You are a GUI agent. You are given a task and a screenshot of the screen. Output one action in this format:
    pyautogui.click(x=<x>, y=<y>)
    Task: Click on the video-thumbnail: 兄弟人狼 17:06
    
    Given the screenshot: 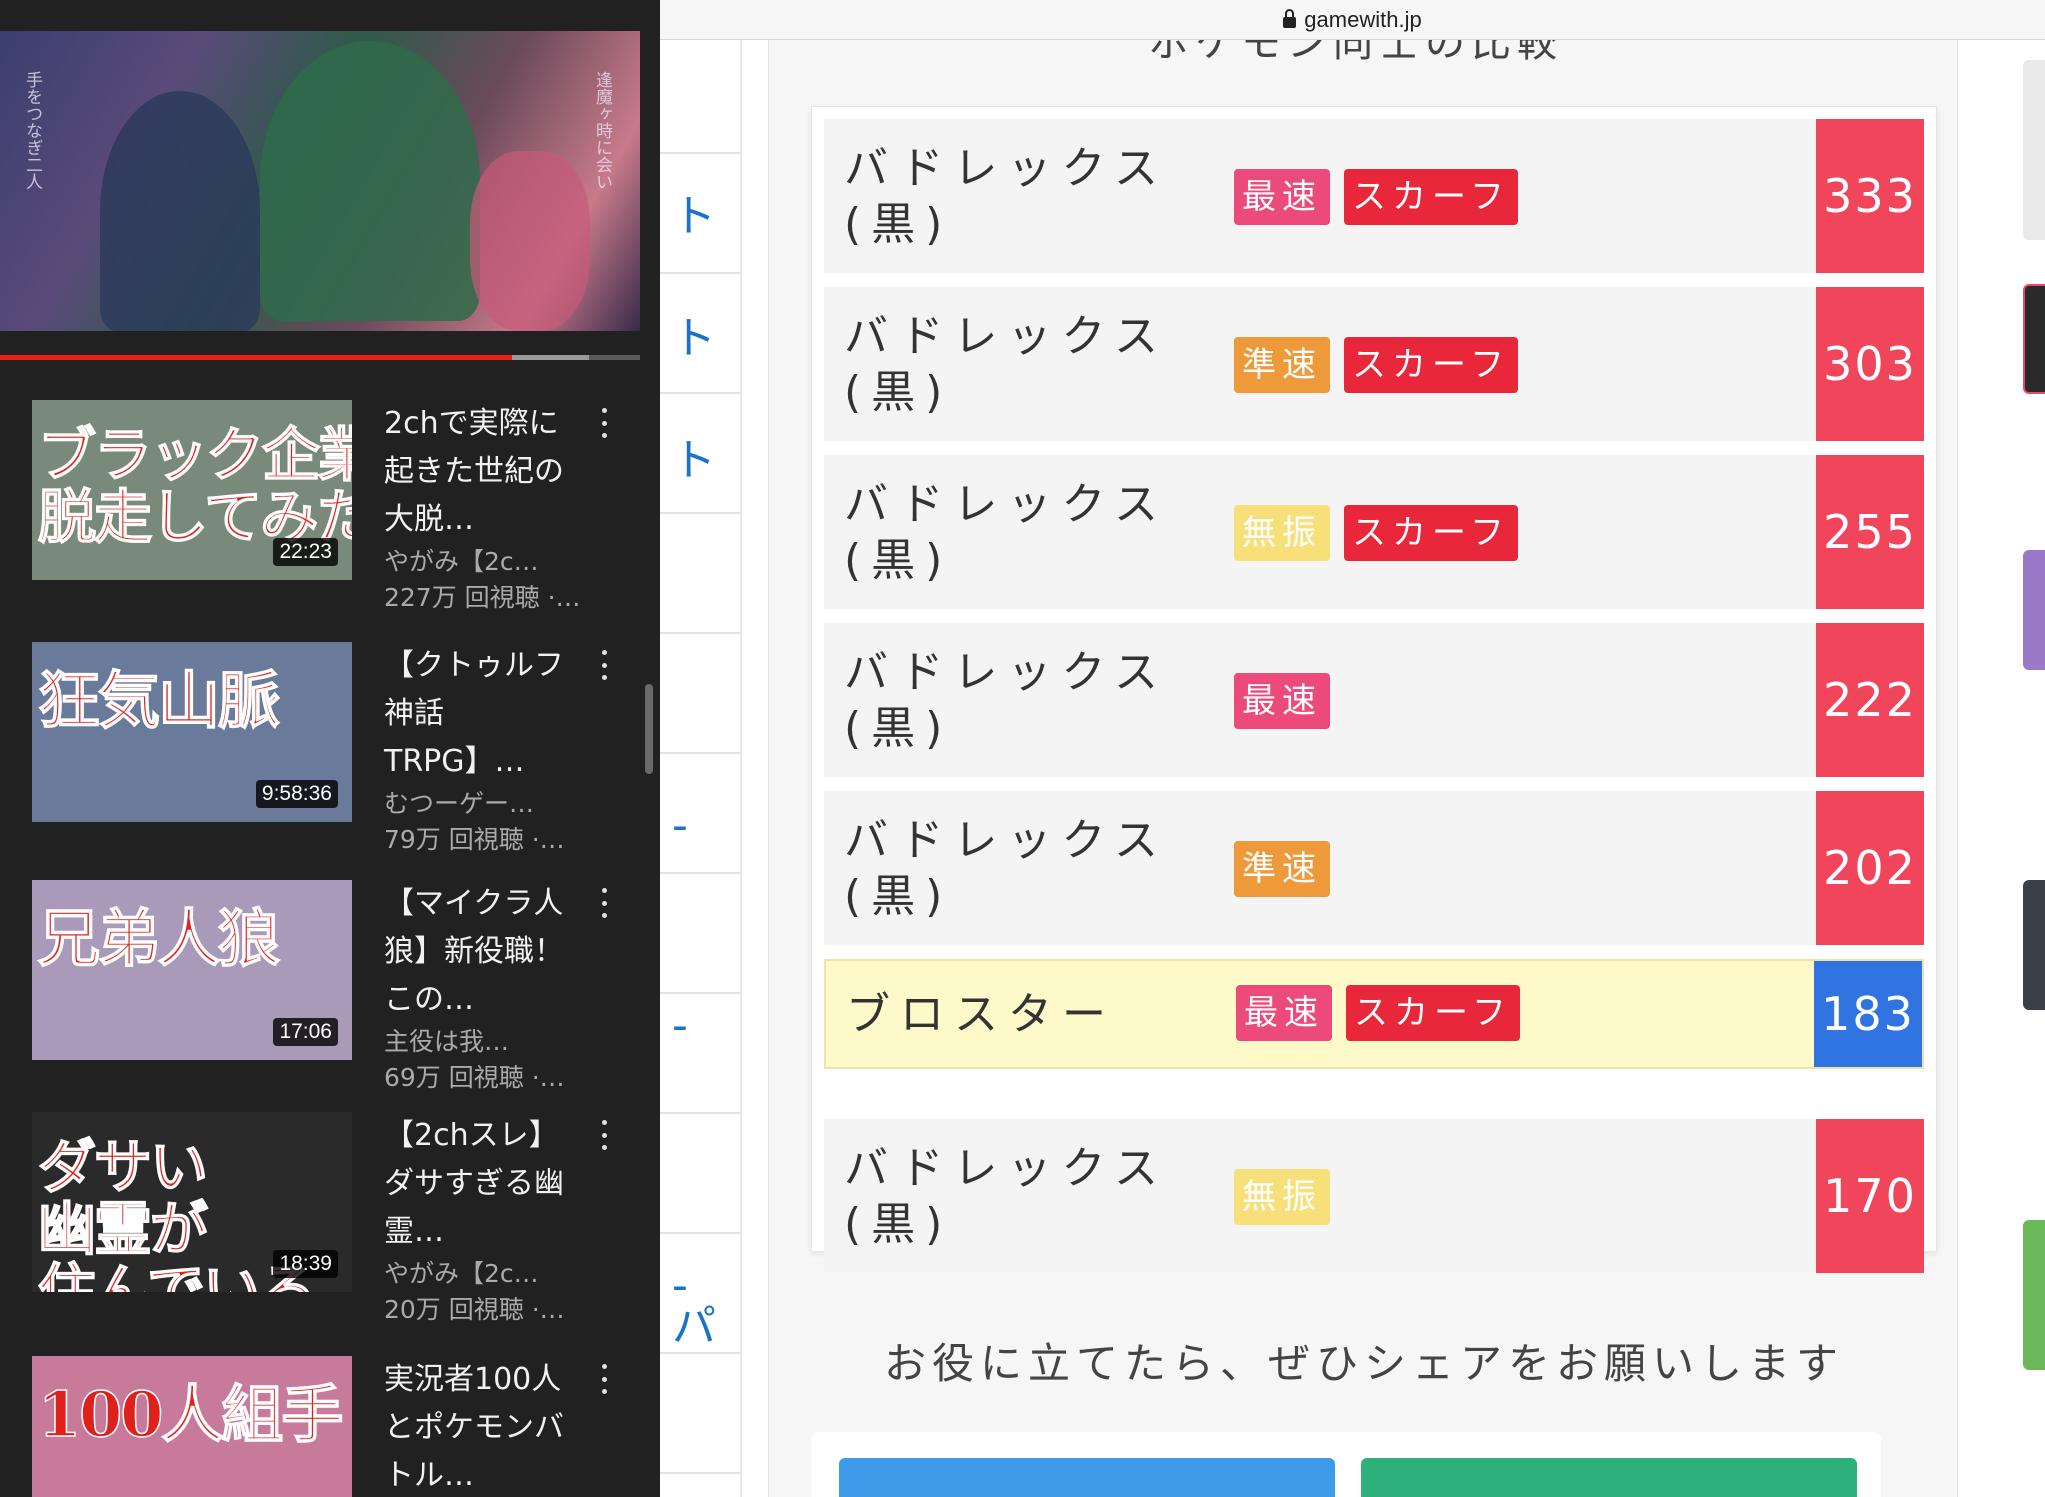 What is the action you would take?
    pyautogui.click(x=192, y=970)
    